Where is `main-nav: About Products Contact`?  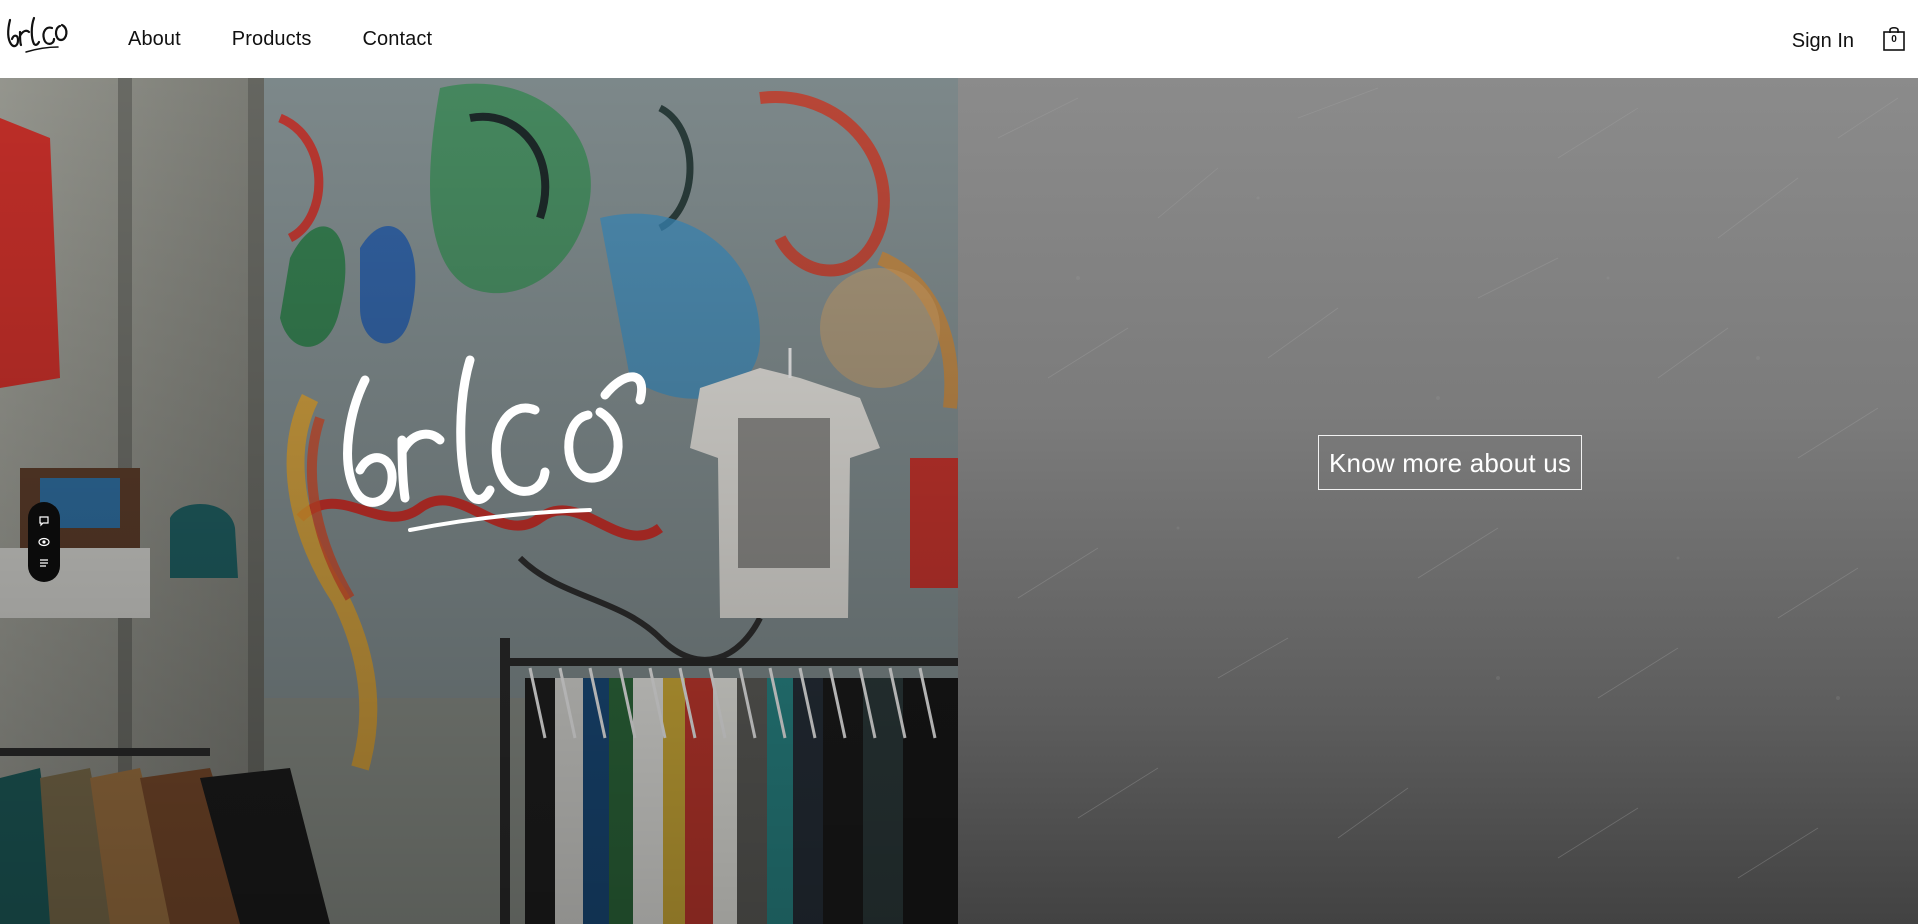
main-nav: About Products Contact is located at coordinates (305, 39).